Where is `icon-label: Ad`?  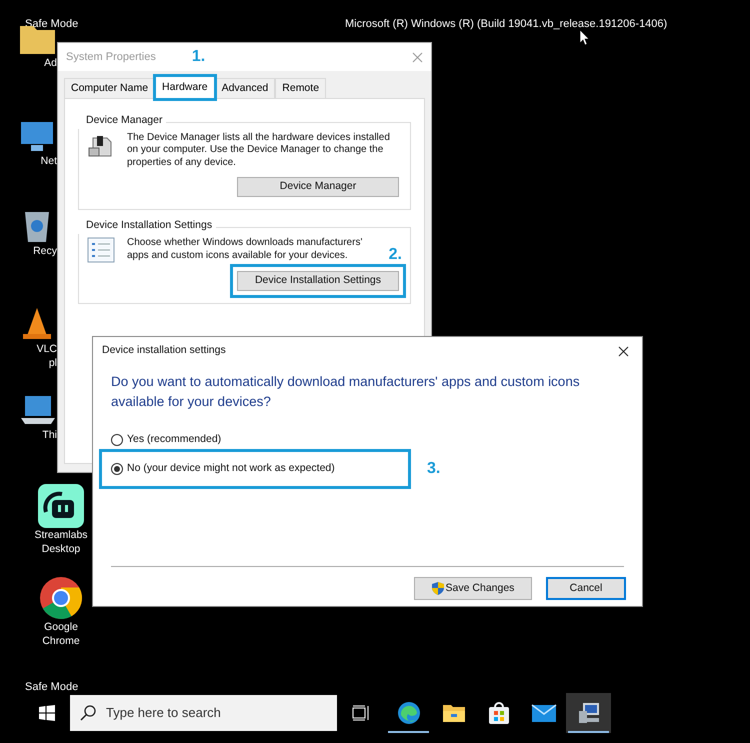 icon-label: Ad is located at coordinates (50, 63).